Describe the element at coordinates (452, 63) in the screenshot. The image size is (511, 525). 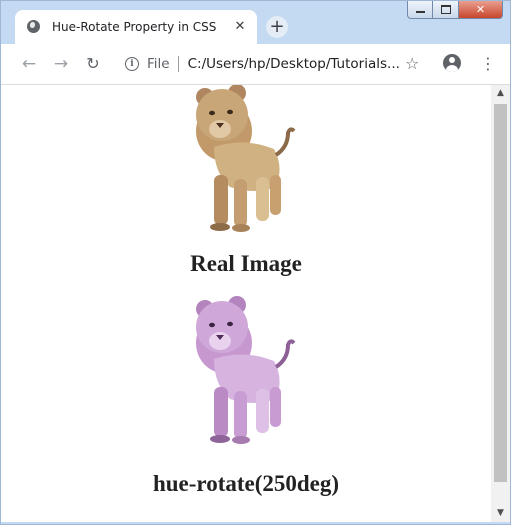
I see `profile-avatar-icon` at that location.